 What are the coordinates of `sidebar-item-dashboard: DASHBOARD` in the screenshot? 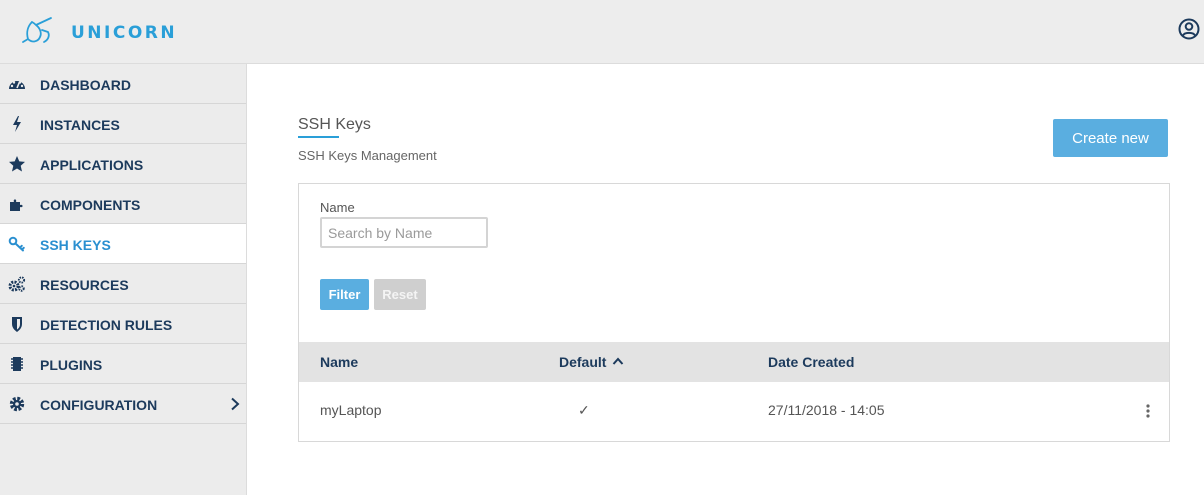 It's located at (123, 84).